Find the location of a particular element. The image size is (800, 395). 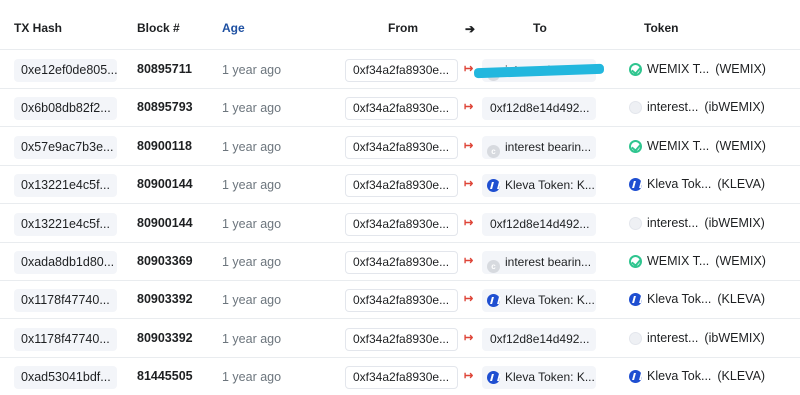

column-header-to: To is located at coordinates (540, 28).